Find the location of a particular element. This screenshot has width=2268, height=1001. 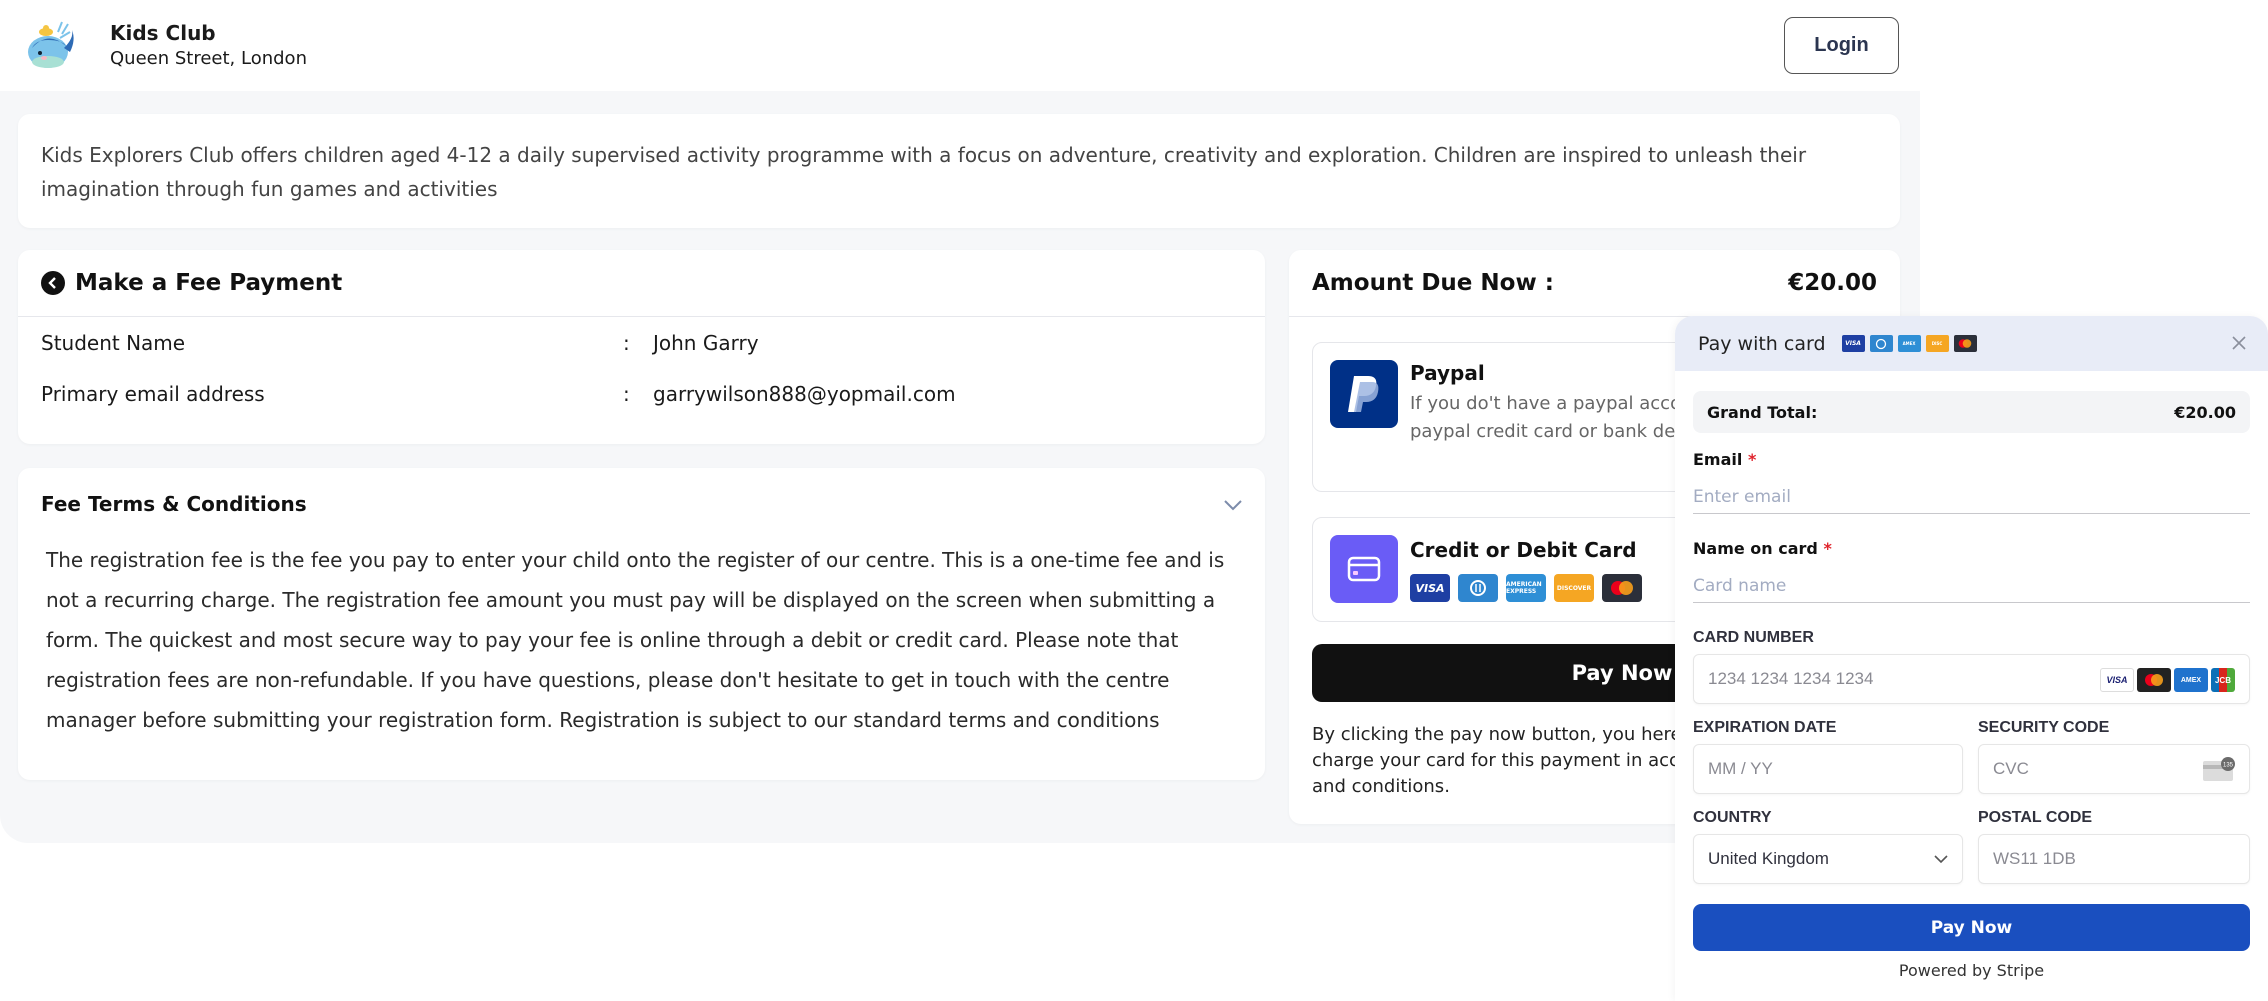

row-value: garrywilson888@yopmail.com is located at coordinates (804, 393).